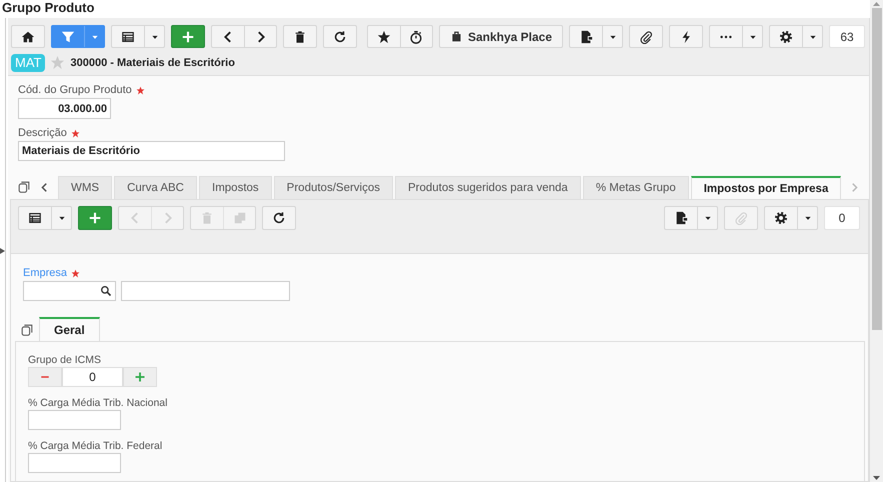 The width and height of the screenshot is (883, 482). What do you see at coordinates (333, 187) in the screenshot?
I see `tab: Produtos/Serviços` at bounding box center [333, 187].